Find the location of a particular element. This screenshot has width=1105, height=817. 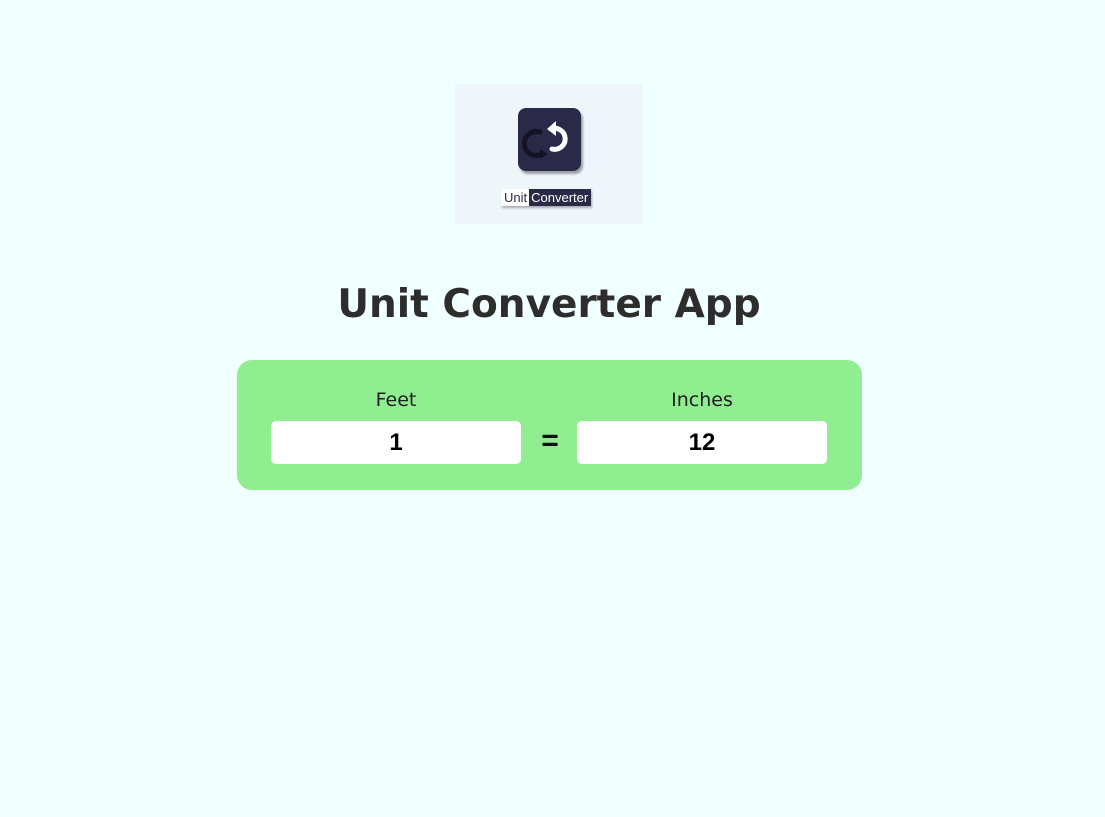

converter-panel: Feet = Inches is located at coordinates (549, 425).